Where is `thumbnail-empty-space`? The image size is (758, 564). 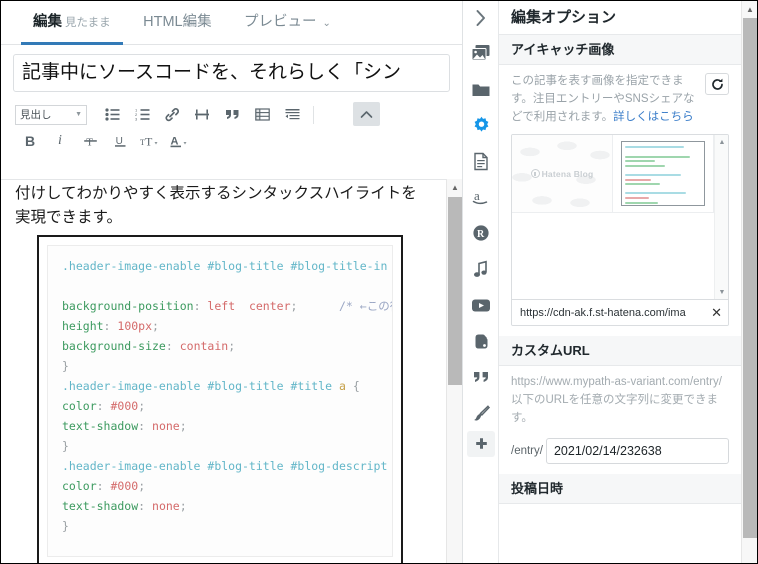 thumbnail-empty-space is located at coordinates (620, 256).